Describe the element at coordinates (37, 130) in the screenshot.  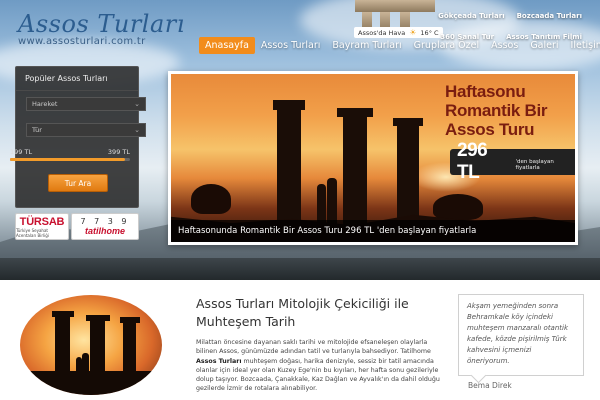
I see `tour-type-select-value: Tür` at that location.